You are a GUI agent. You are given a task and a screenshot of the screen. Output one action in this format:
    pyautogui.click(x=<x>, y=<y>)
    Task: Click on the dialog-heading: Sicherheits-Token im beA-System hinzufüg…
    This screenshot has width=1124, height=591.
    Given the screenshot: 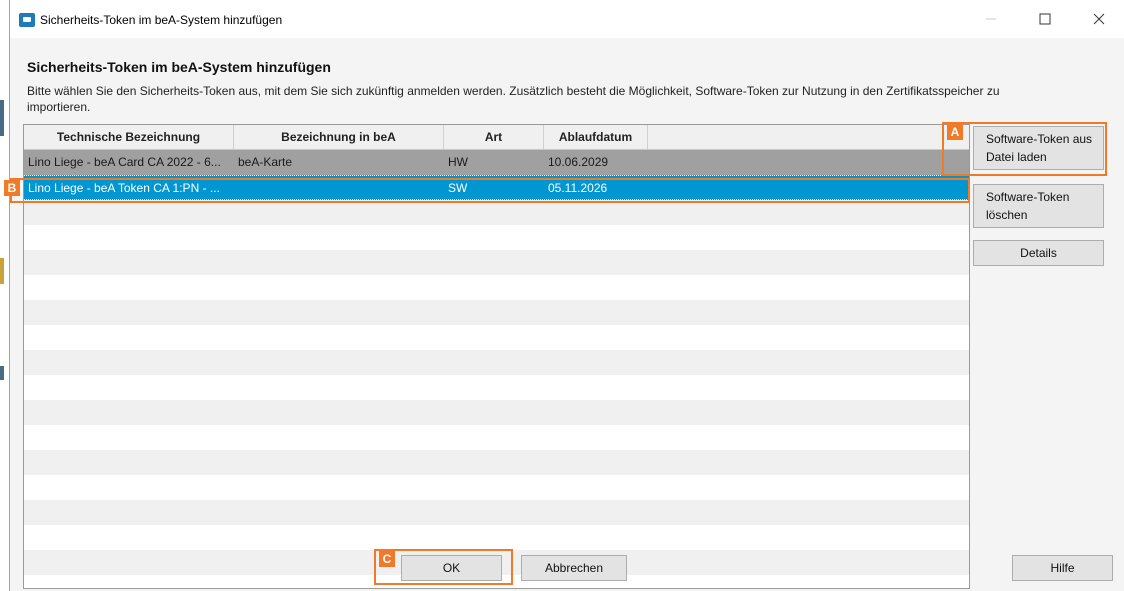 What is the action you would take?
    pyautogui.click(x=179, y=67)
    